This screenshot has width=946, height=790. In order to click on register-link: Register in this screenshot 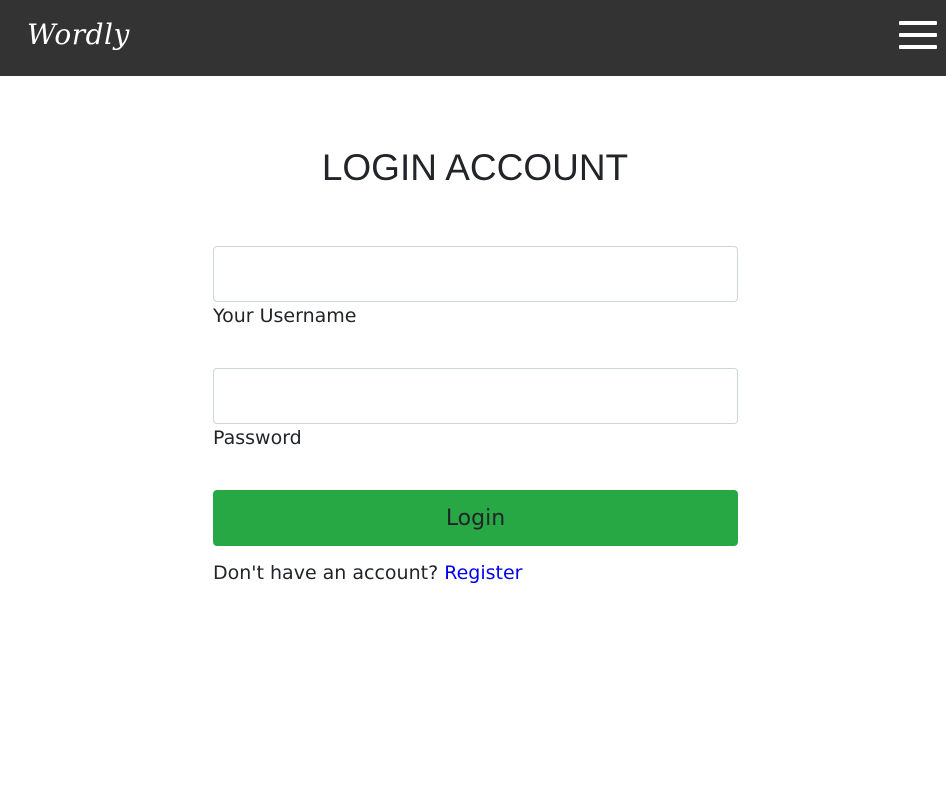, I will do `click(483, 573)`.